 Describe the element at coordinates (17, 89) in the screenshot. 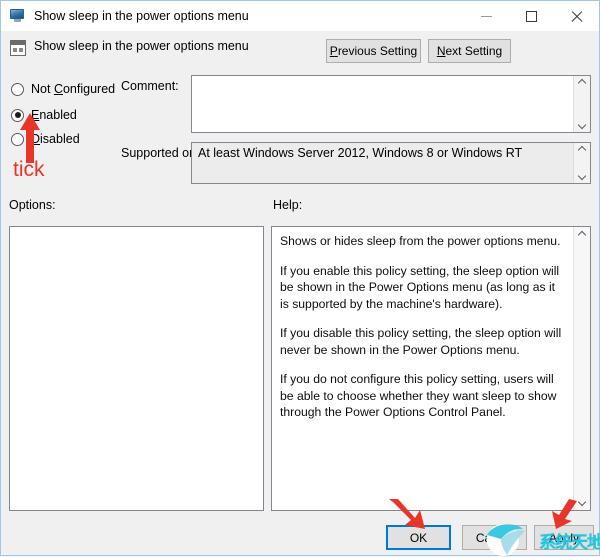

I see `radio-not-configured-indicator` at that location.